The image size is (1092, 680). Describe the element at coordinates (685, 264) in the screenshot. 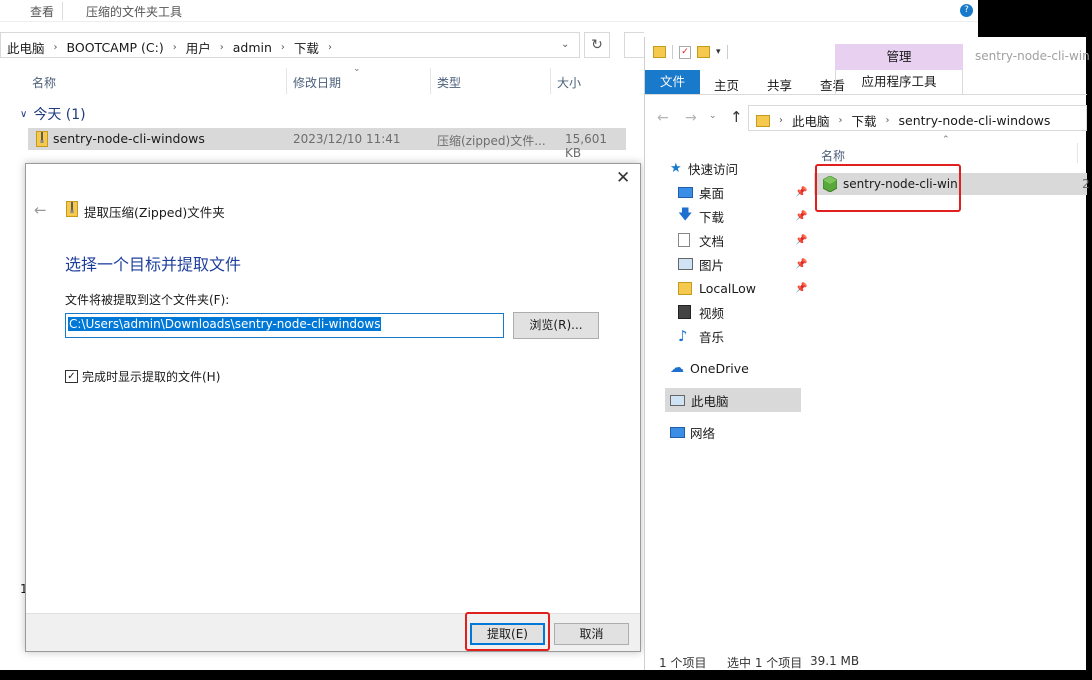

I see `picture-icon` at that location.